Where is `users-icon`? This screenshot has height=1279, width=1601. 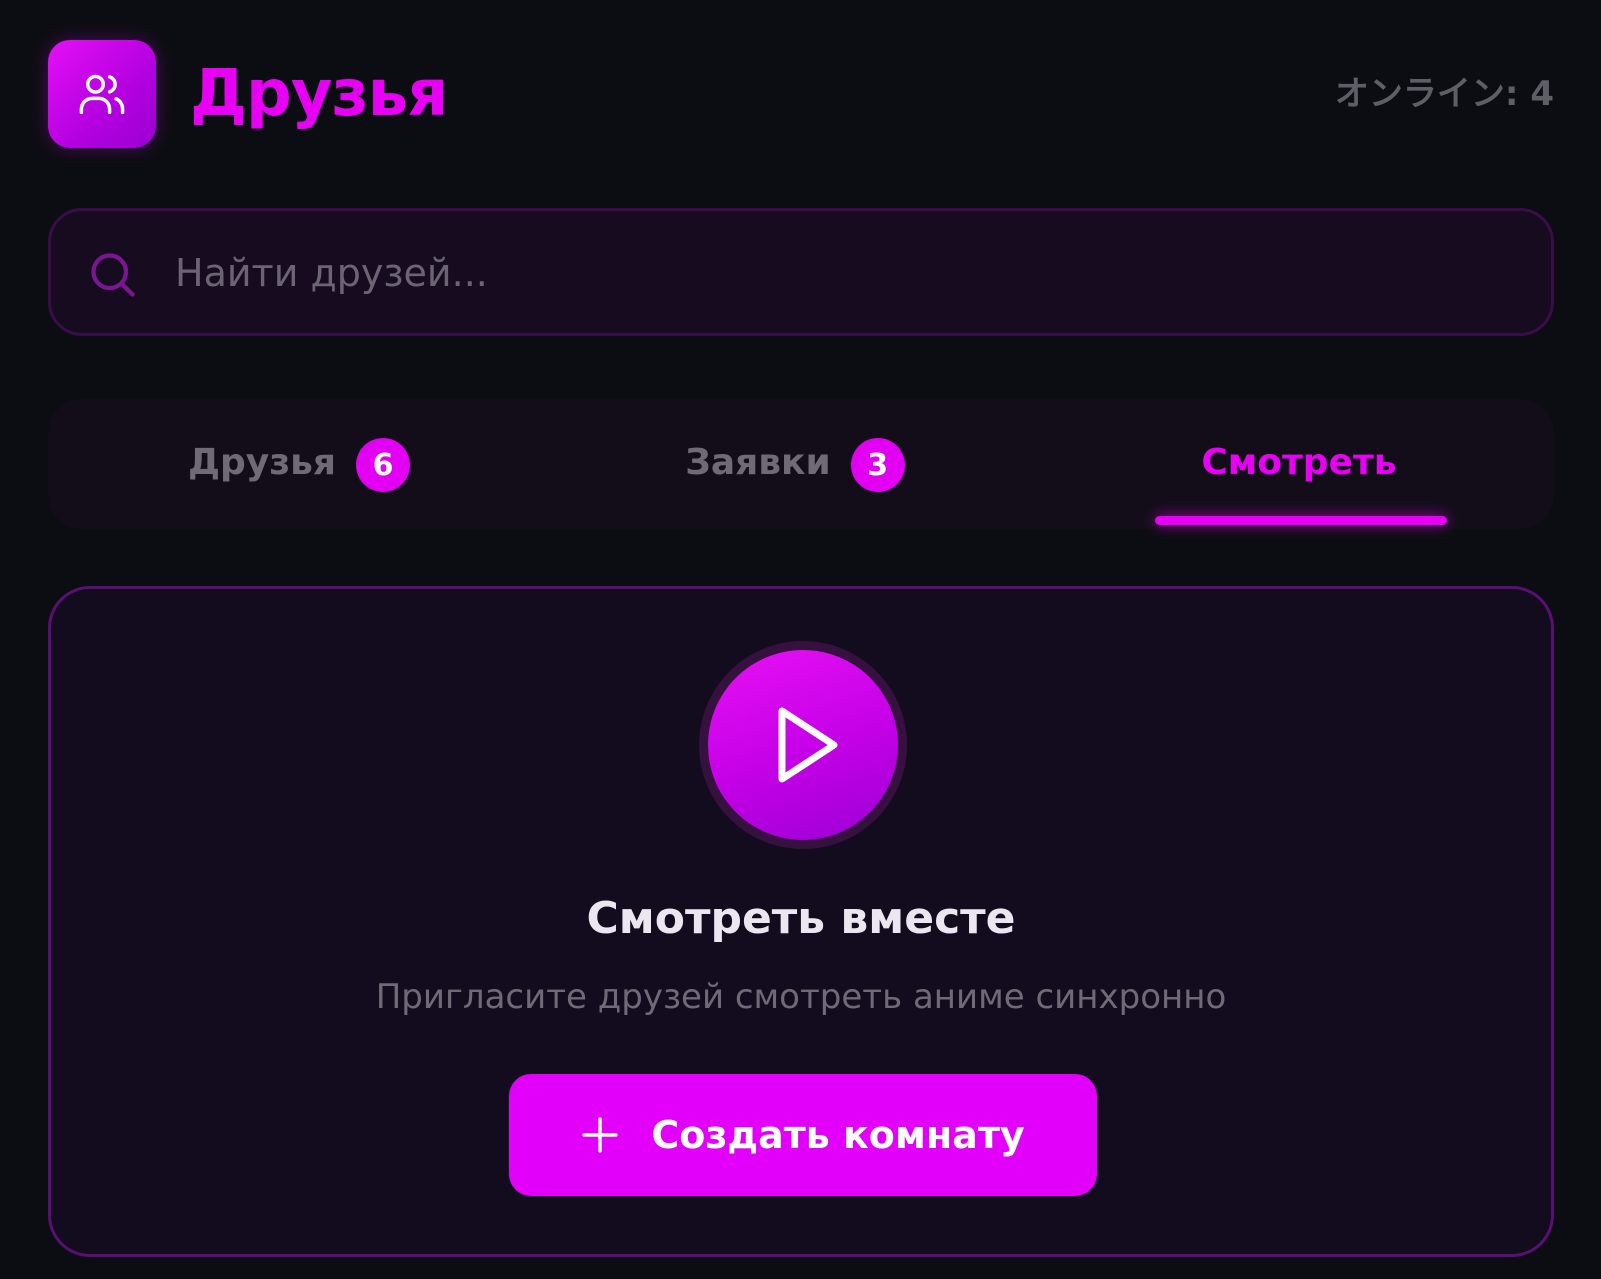
users-icon is located at coordinates (102, 94).